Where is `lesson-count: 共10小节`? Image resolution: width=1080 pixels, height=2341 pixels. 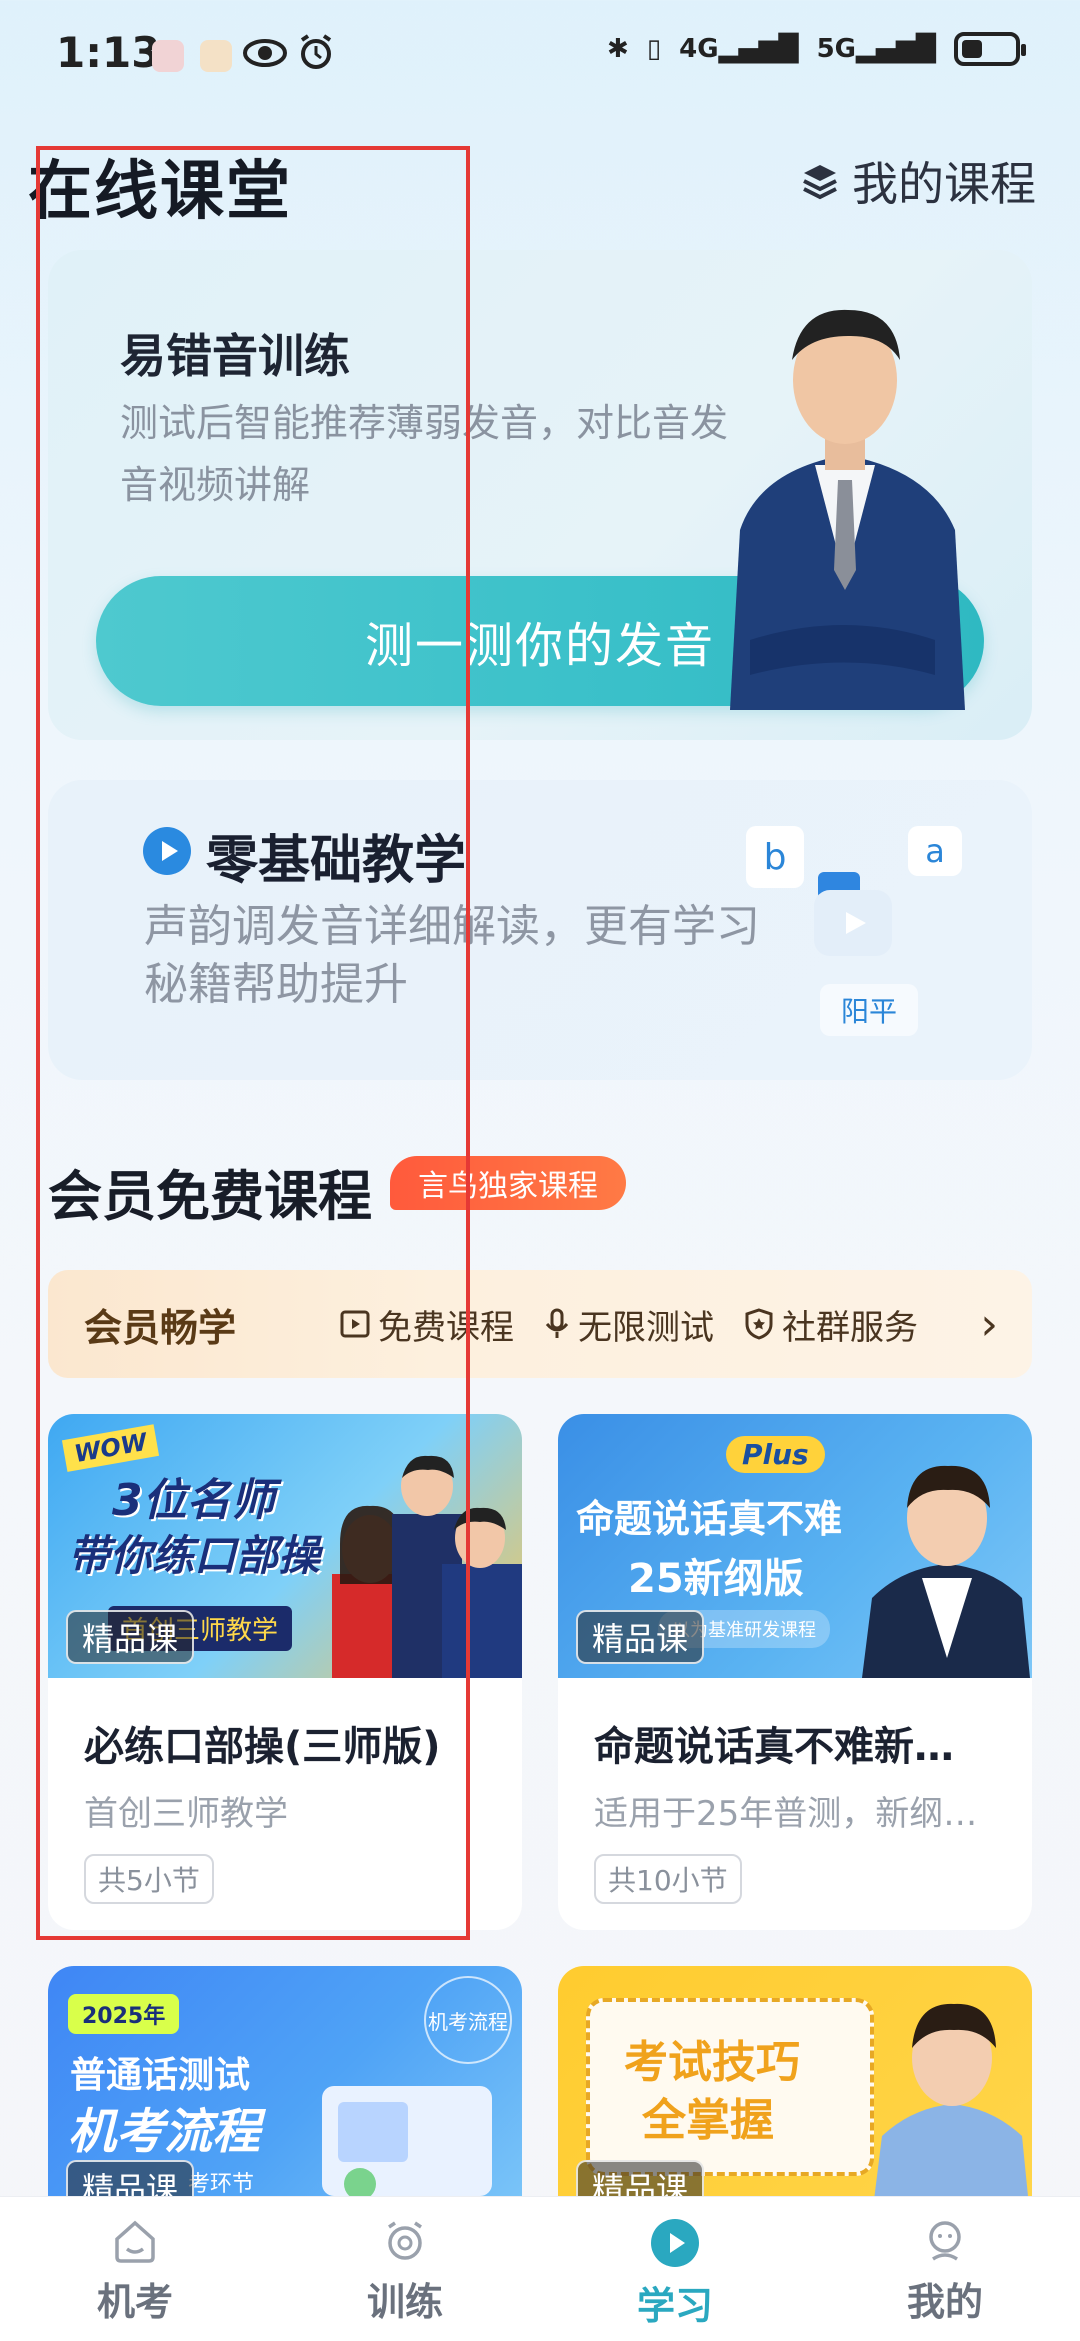
lesson-count: 共10小节 is located at coordinates (668, 1879).